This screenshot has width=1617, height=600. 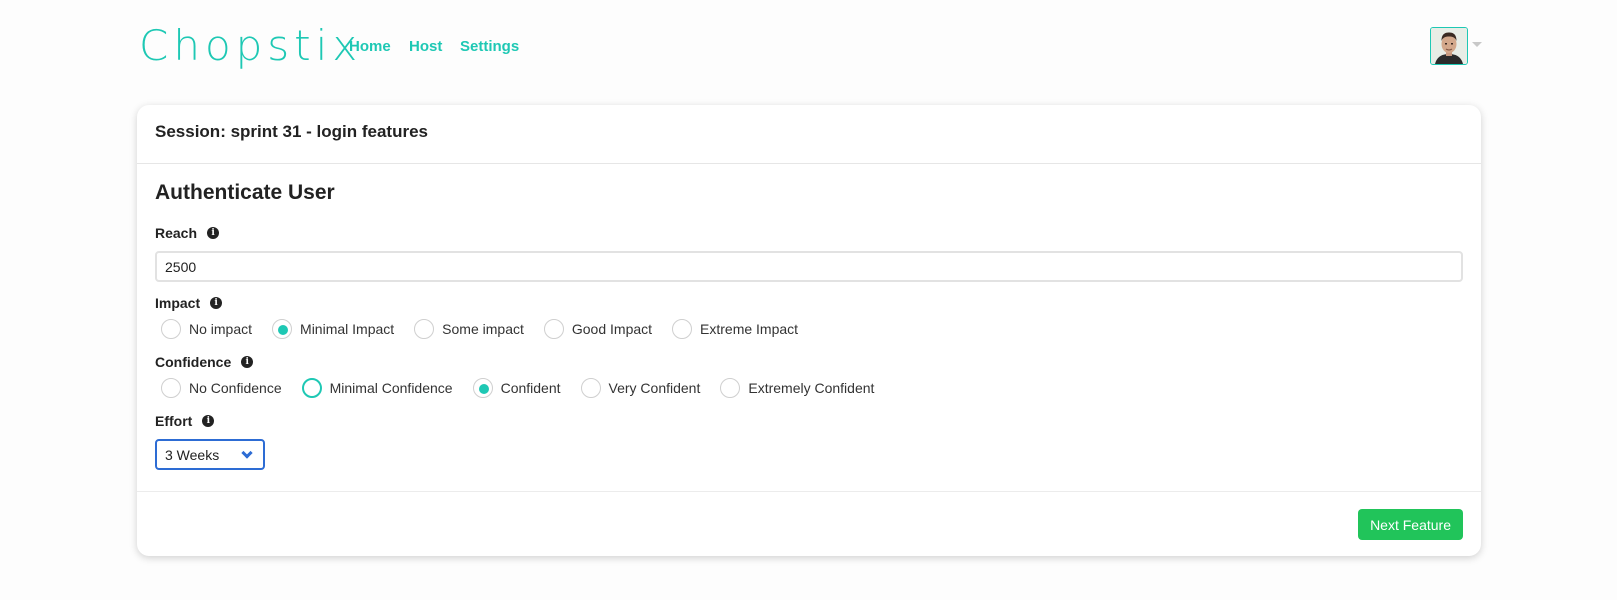 I want to click on app-logo: Chopstix, so click(x=250, y=46).